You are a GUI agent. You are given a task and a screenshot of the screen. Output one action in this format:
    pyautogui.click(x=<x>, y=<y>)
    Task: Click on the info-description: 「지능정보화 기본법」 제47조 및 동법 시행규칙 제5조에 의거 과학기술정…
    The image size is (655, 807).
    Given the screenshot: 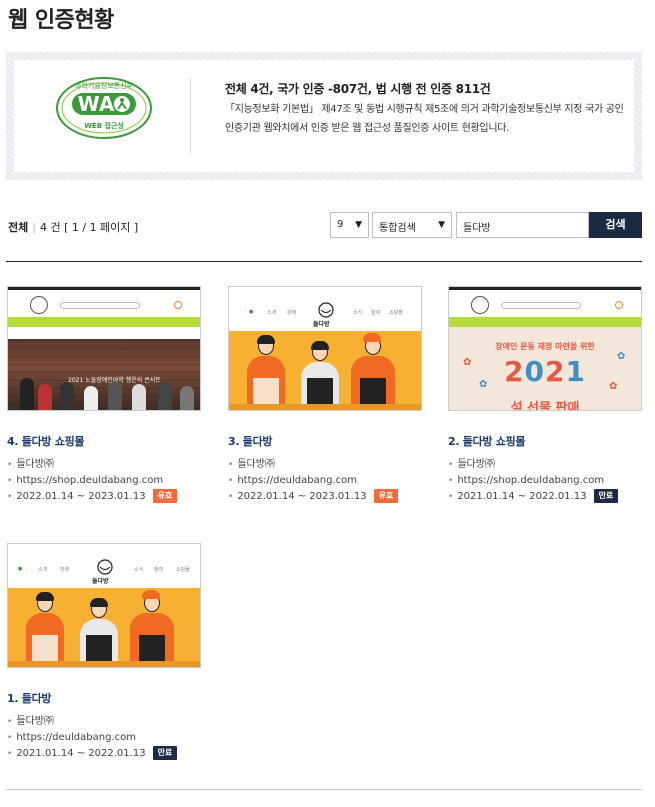 What is the action you would take?
    pyautogui.click(x=424, y=119)
    